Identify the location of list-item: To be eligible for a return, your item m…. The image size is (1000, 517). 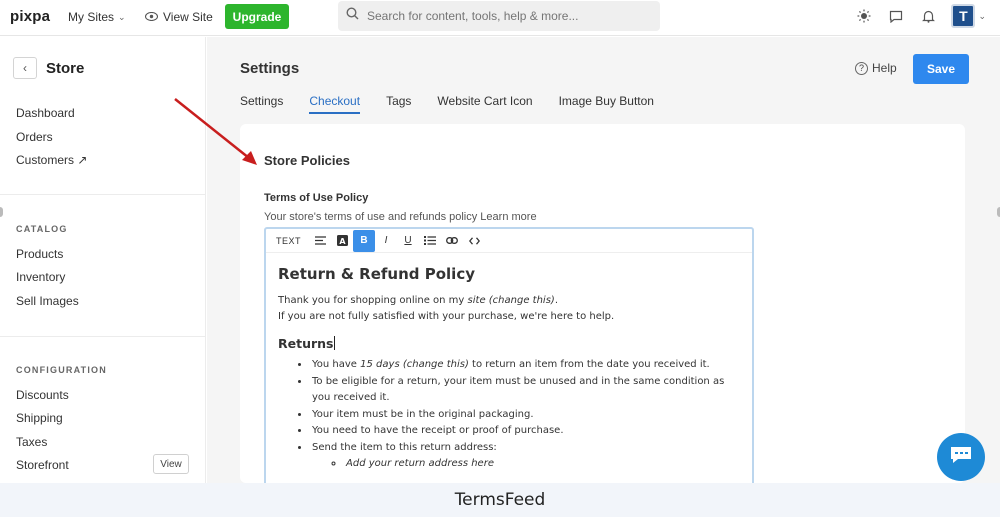
(525, 390).